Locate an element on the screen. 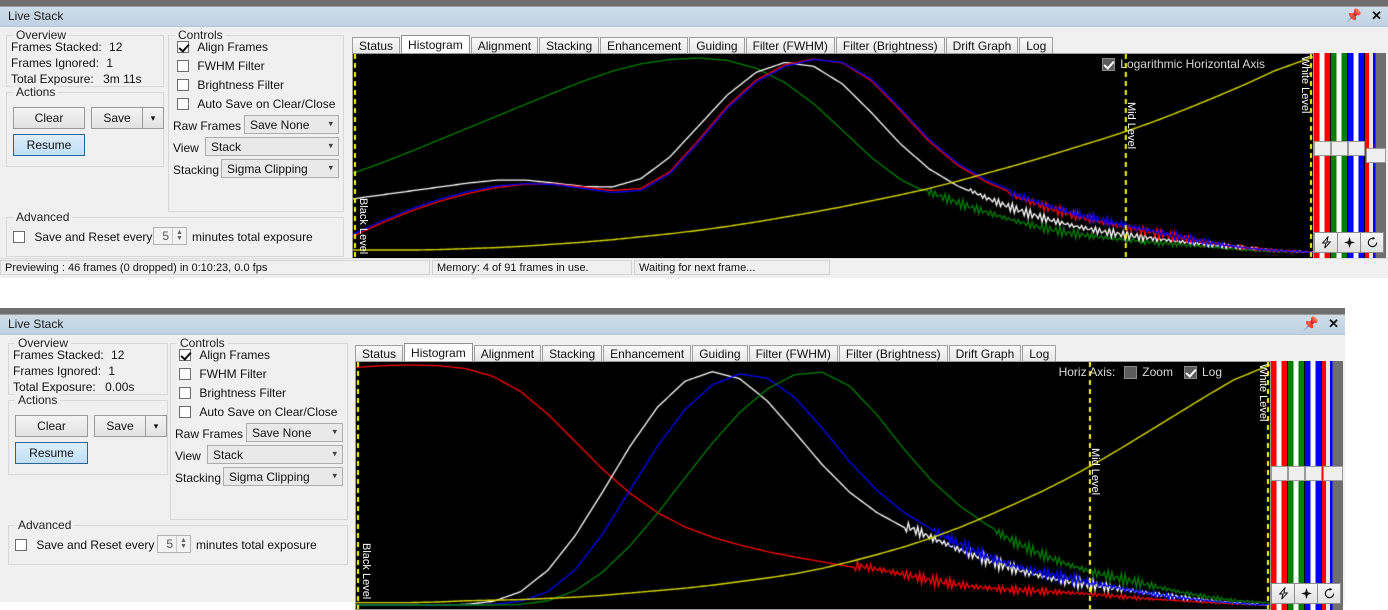 The width and height of the screenshot is (1388, 610). level-slider-strip-top is located at coordinates (1350, 156).